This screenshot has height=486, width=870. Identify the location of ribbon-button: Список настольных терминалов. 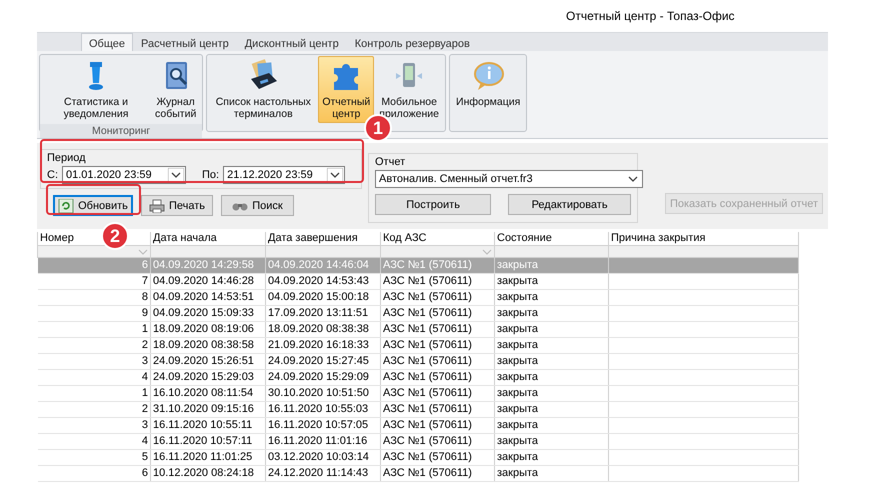
(263, 89).